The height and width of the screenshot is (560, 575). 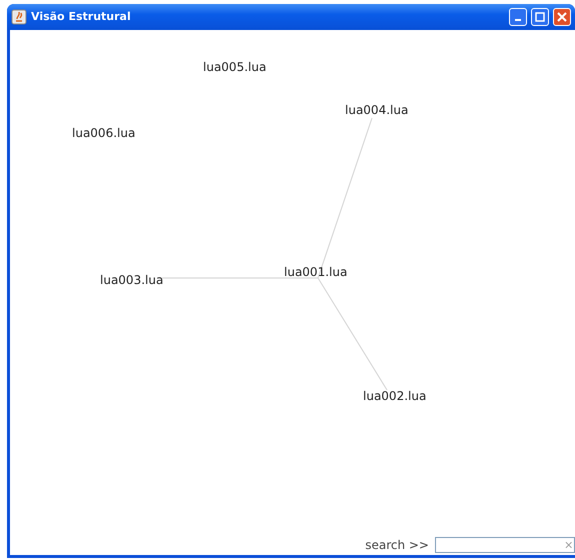 I want to click on node-label: lua001.lua, so click(x=316, y=272).